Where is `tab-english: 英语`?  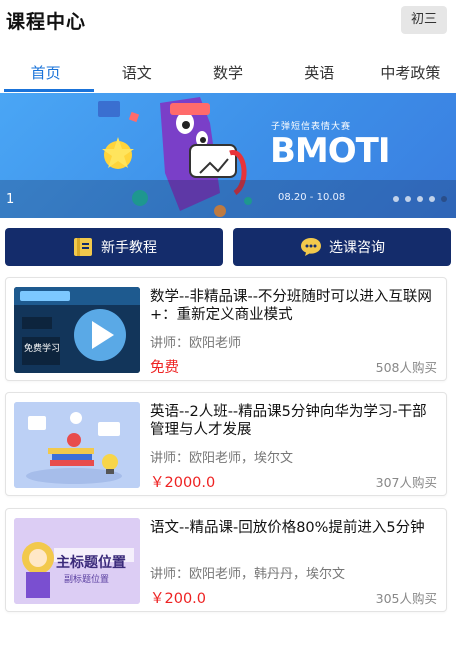
tab-english: 英语 is located at coordinates (319, 76).